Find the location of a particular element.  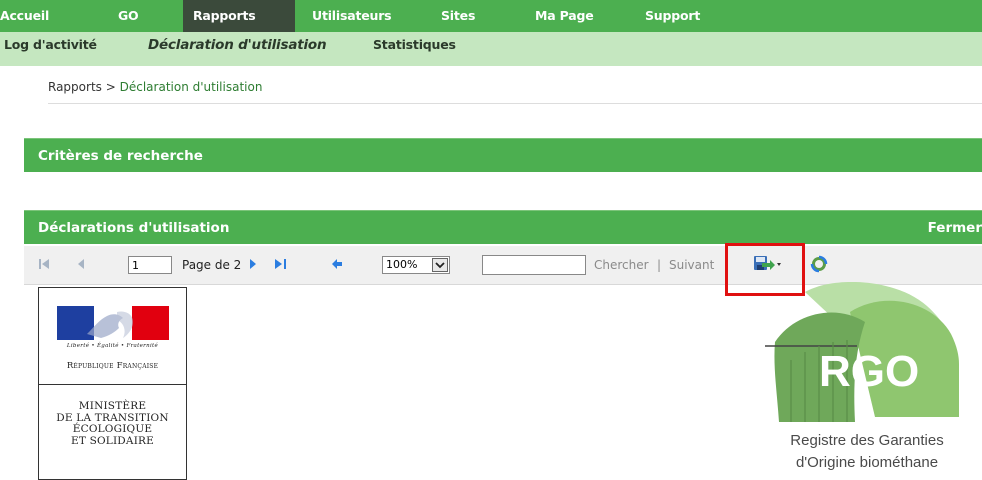

declarations-header: Déclarations d'utilisation Fermer is located at coordinates (503, 227).